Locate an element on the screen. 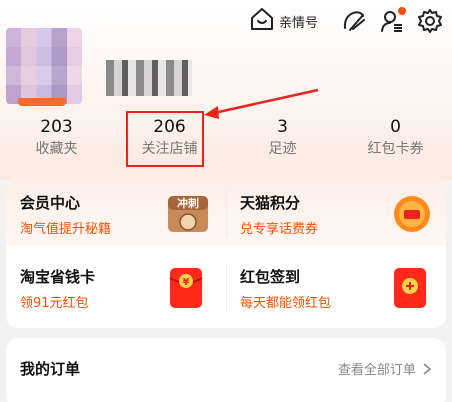 This screenshot has width=452, height=402. badge-text: 冲刺 is located at coordinates (188, 203).